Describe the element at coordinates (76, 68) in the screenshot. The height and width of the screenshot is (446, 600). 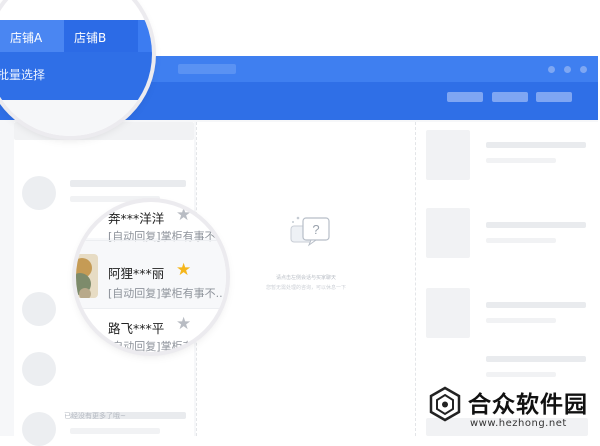
I see `magnifier-tabs: 店铺A 店铺B × 批量选择` at that location.